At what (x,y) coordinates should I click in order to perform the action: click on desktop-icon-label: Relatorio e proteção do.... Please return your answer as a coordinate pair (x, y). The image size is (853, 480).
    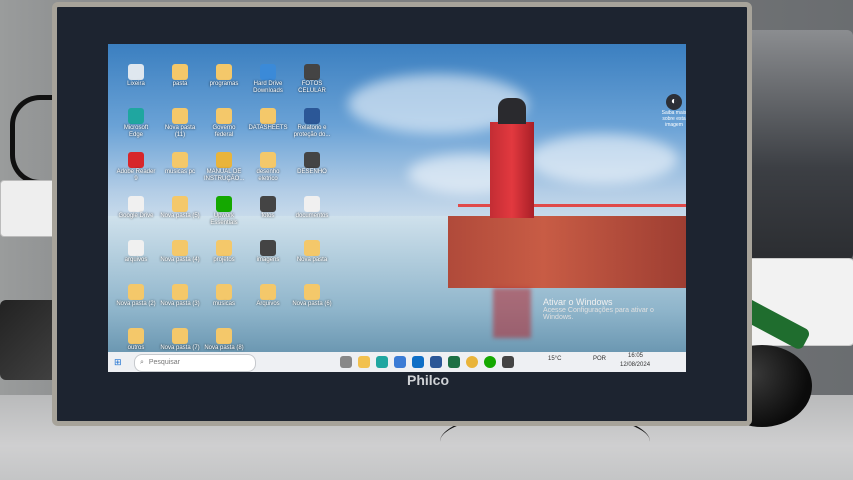
    Looking at the image, I should click on (312, 131).